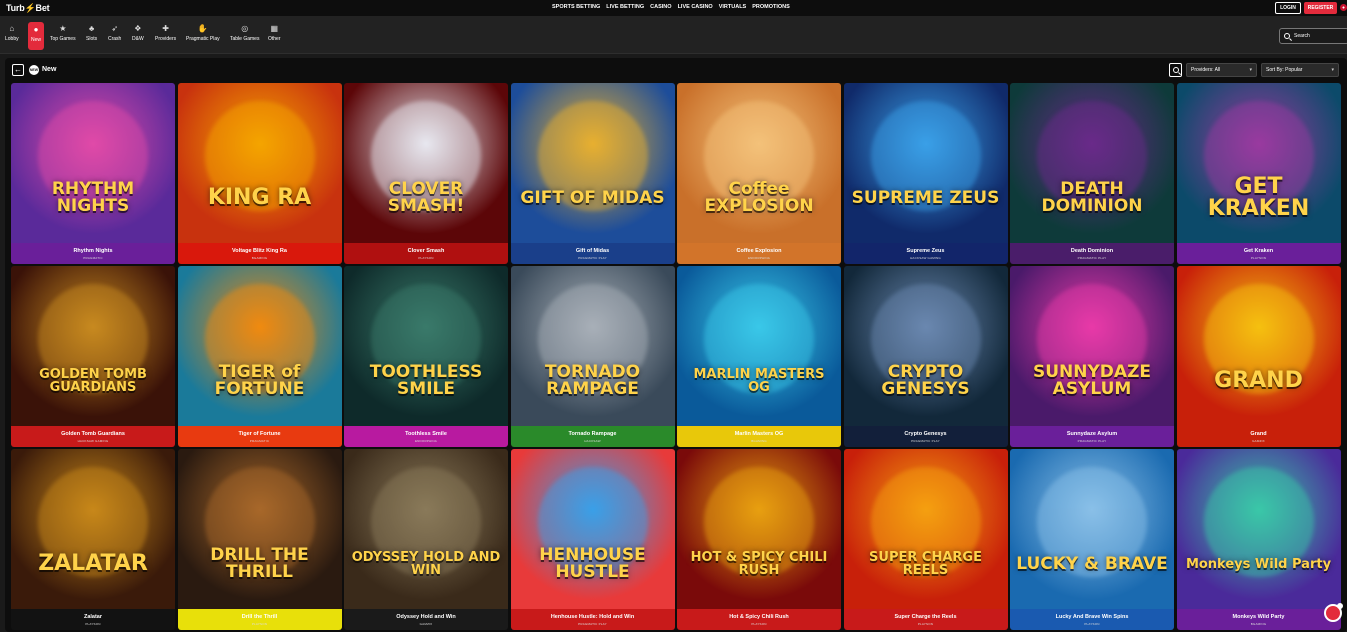  What do you see at coordinates (592, 529) in the screenshot?
I see `game-thumbnail: HENHOUSE HUSTLE` at bounding box center [592, 529].